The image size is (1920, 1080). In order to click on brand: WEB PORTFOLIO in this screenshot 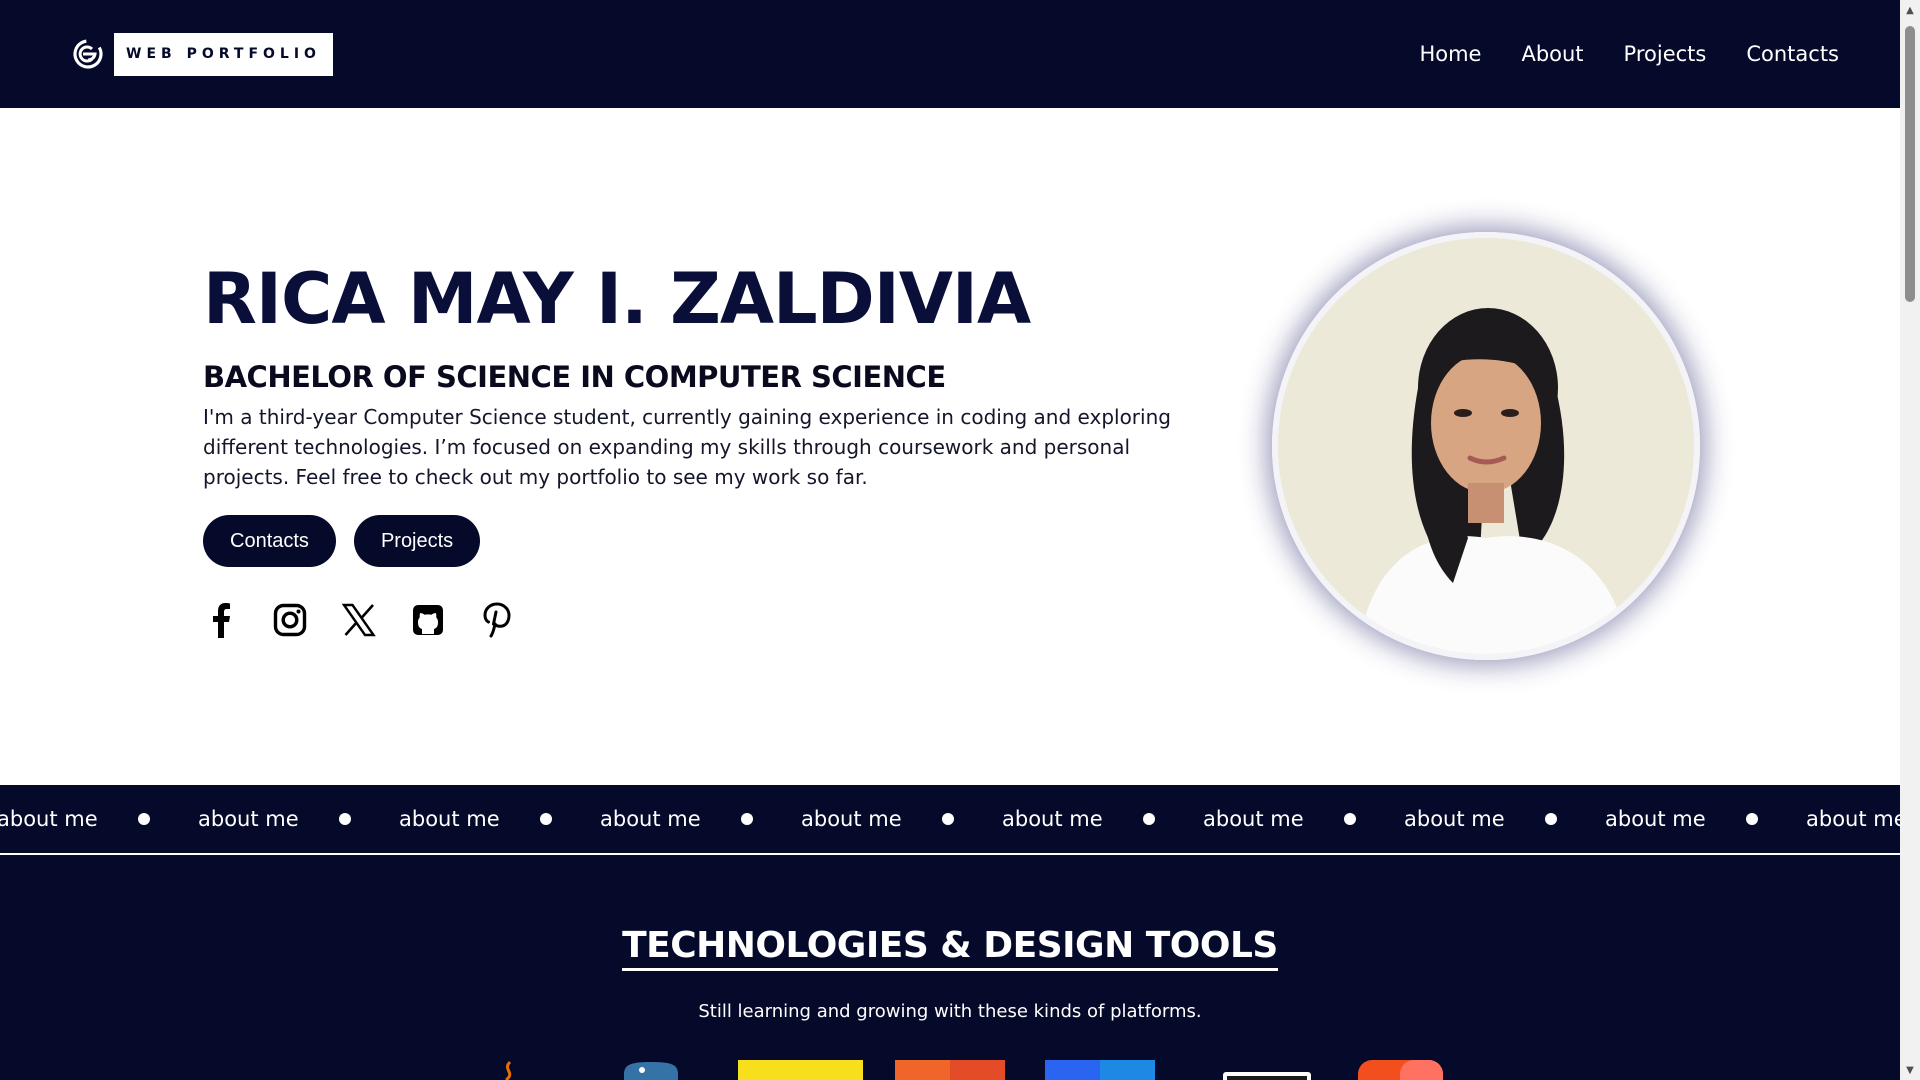, I will do `click(202, 54)`.